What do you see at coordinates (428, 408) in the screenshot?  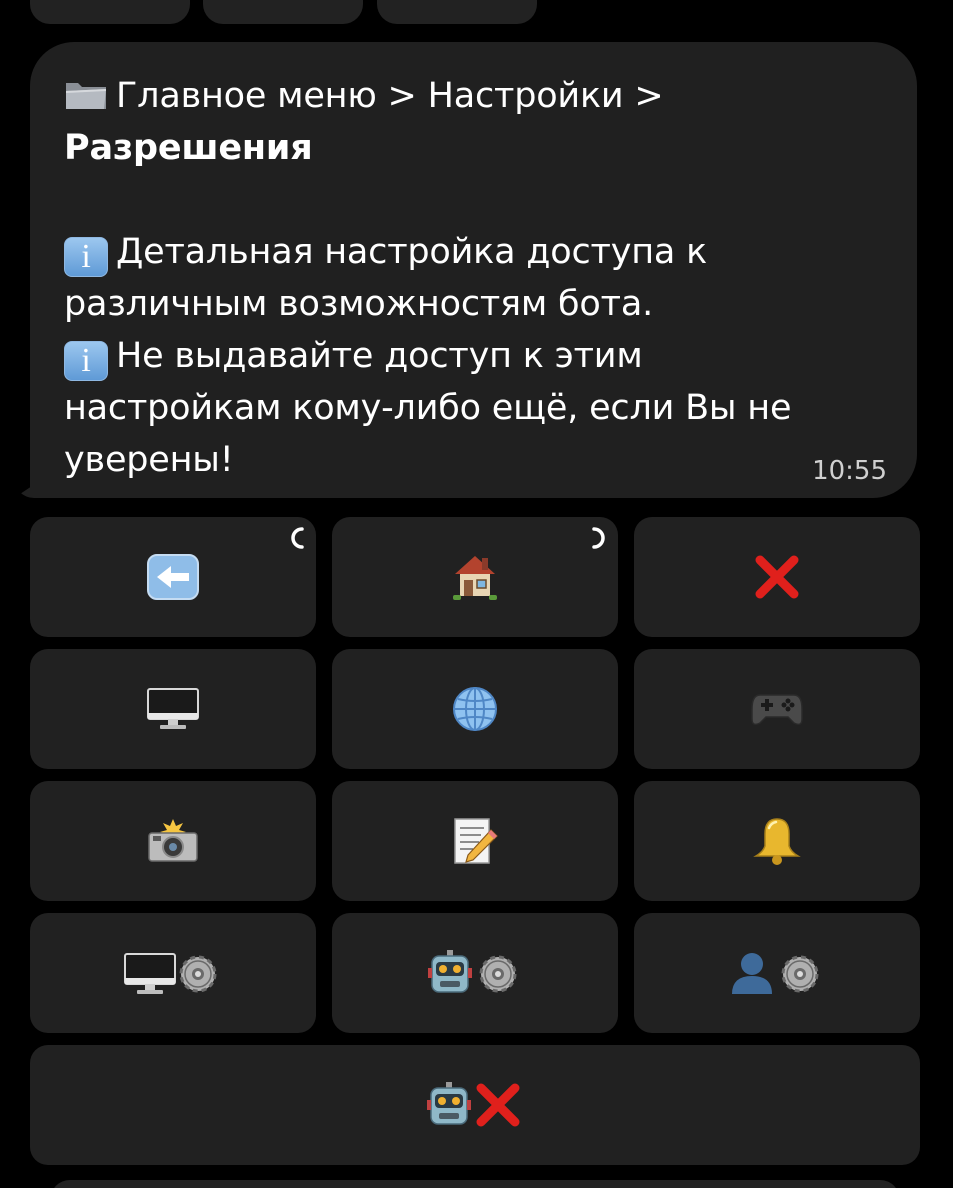 I see `warning-text-line: настройкам кому-либо ещё, если Вы не` at bounding box center [428, 408].